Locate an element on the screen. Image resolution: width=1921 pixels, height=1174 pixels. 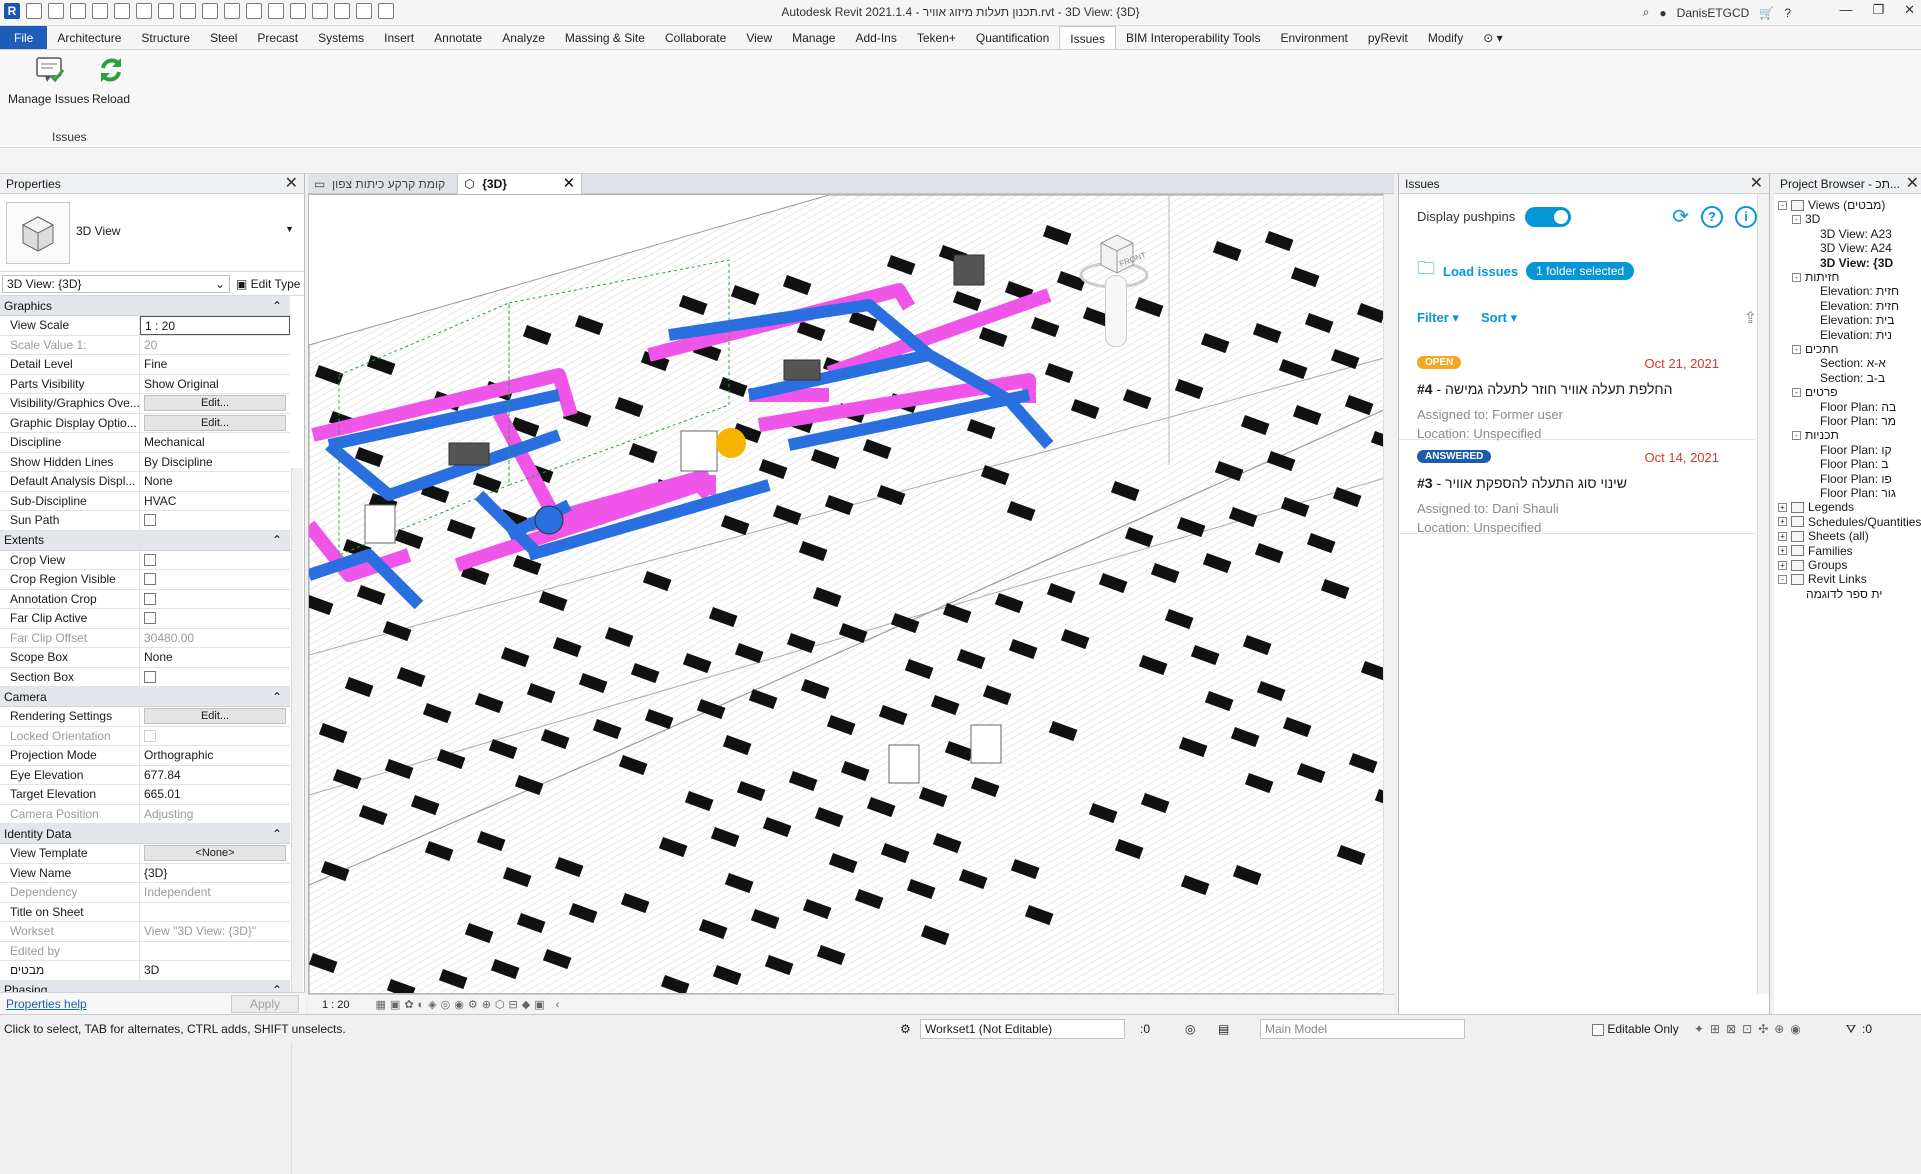
manage-issues-button: Manage Issues is located at coordinates (48, 80).